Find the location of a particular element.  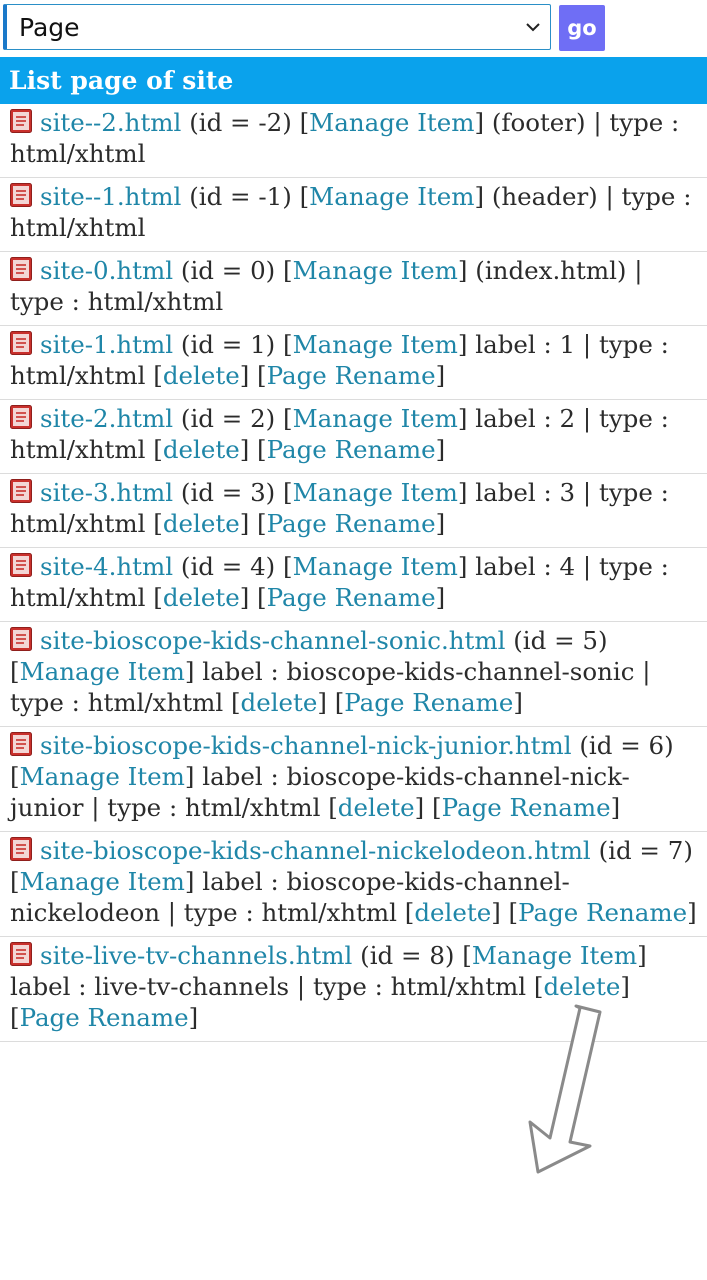

file-link: site-2.html is located at coordinates (106, 418).